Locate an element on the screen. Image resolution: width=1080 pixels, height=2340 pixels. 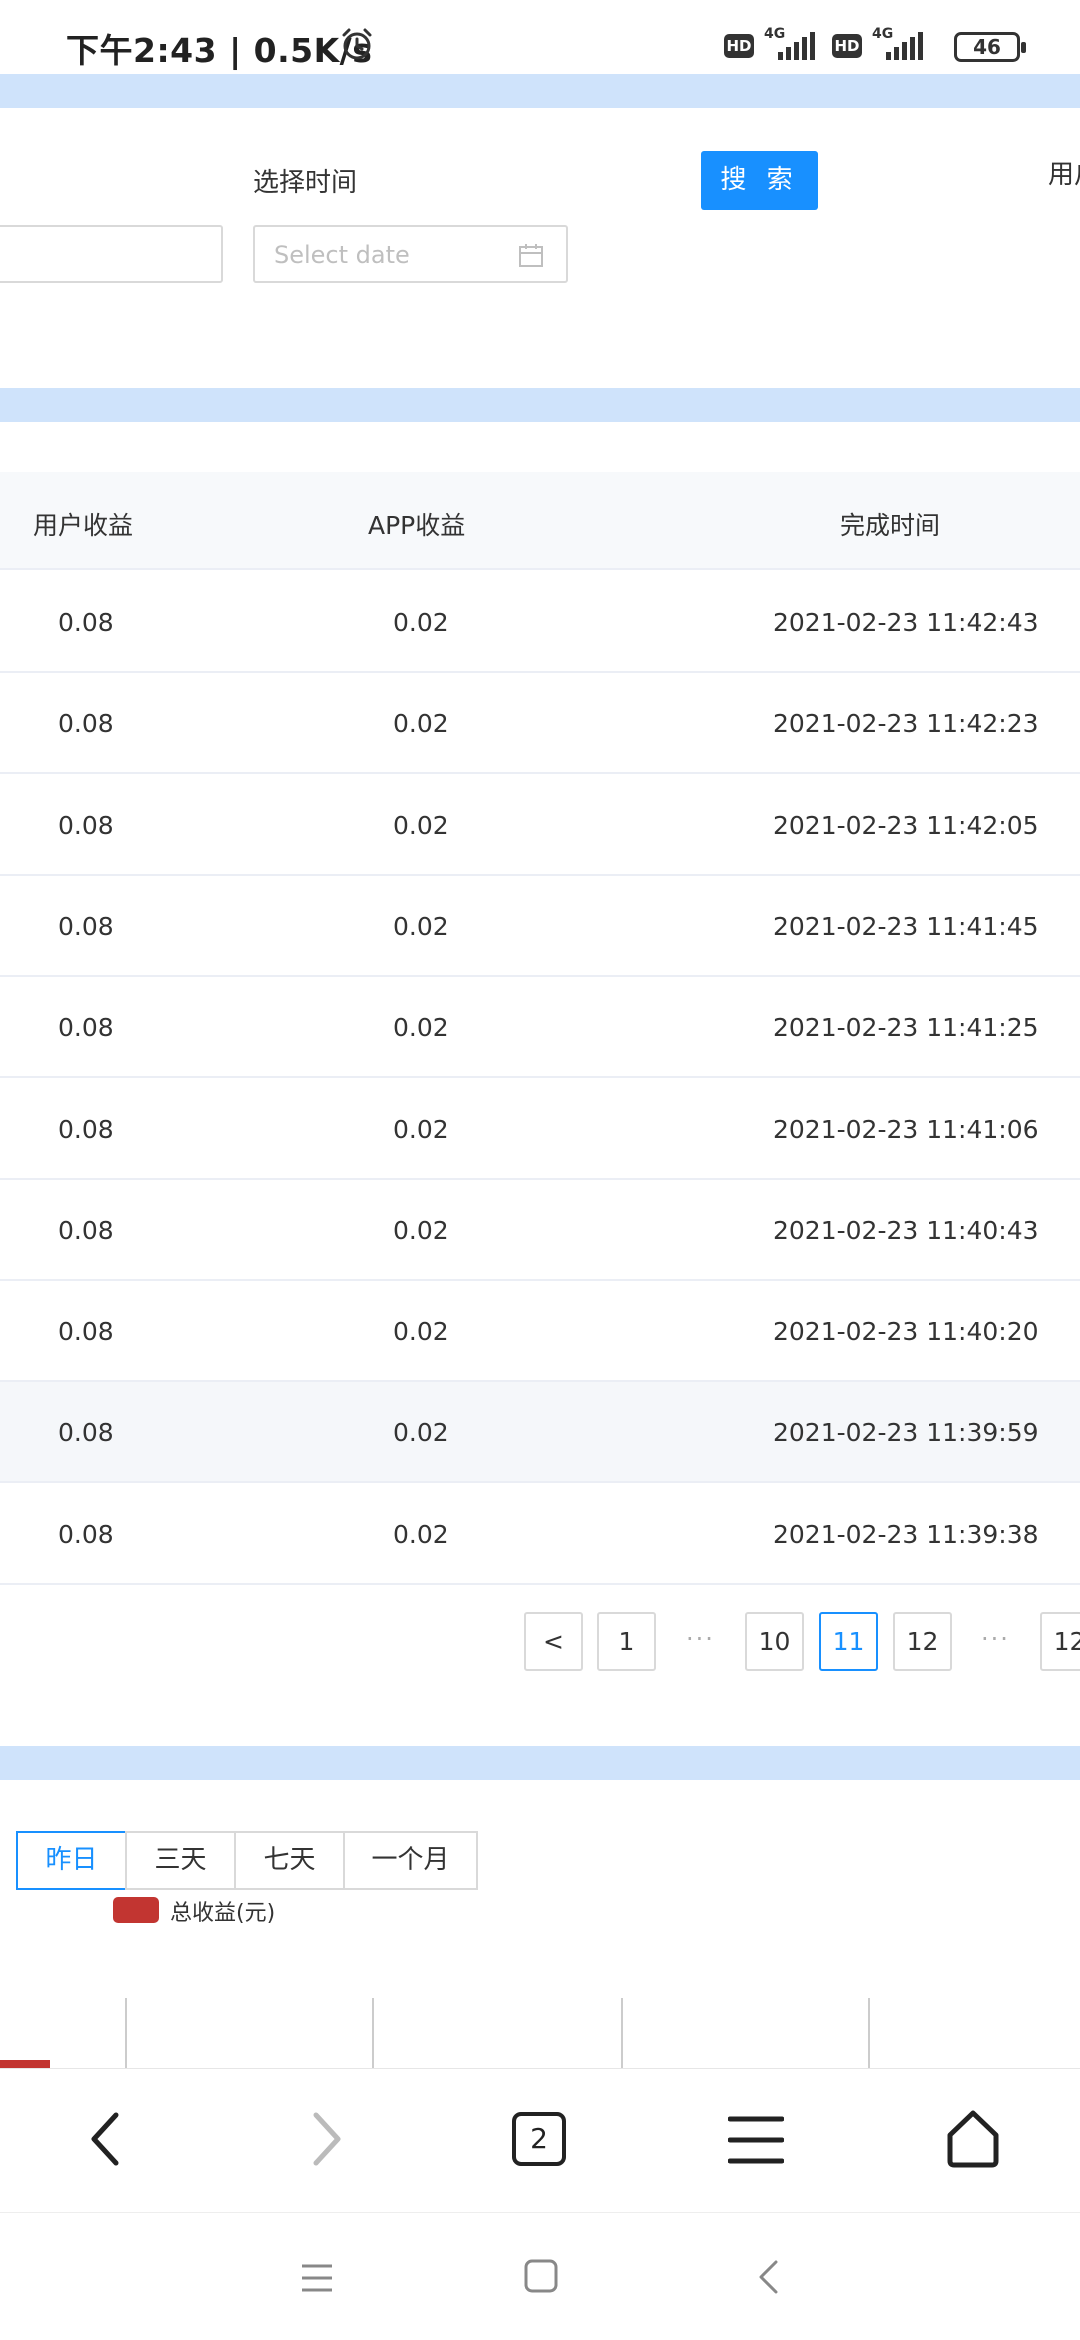
table-row: 0.08 0.02 2021-02-23 11:42:43 is located at coordinates (540, 622).